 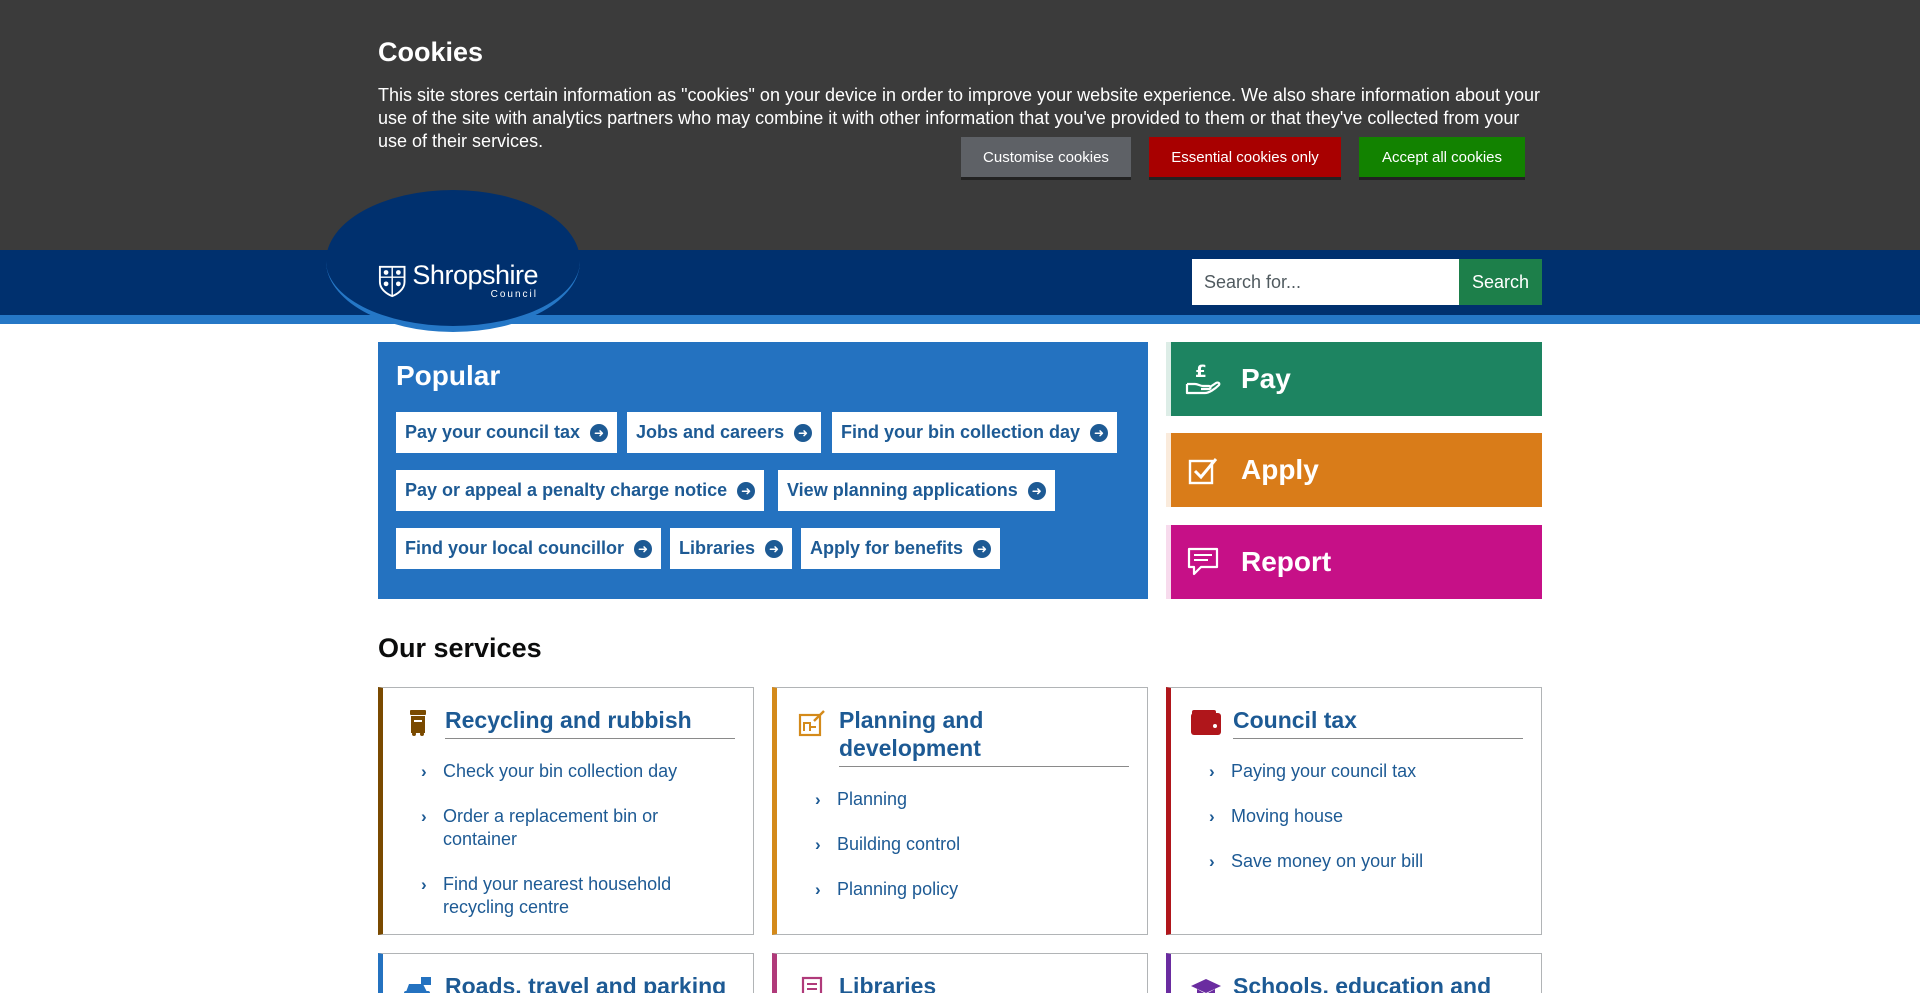 I want to click on card-link: › Check your bin collection day, so click(x=578, y=771).